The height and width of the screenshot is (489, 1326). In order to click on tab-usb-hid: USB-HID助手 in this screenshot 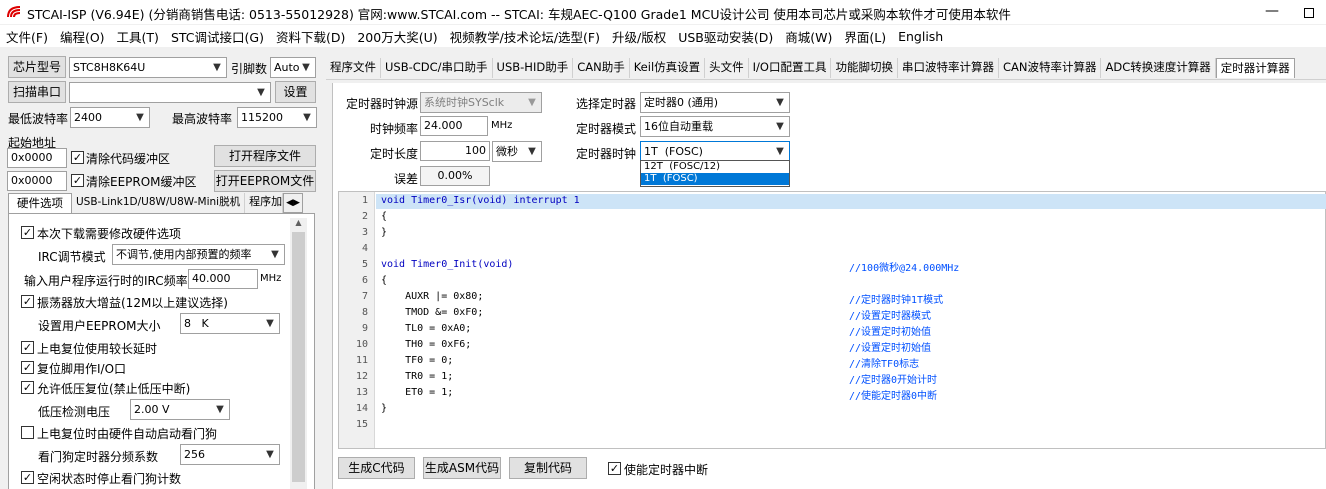, I will do `click(533, 68)`.